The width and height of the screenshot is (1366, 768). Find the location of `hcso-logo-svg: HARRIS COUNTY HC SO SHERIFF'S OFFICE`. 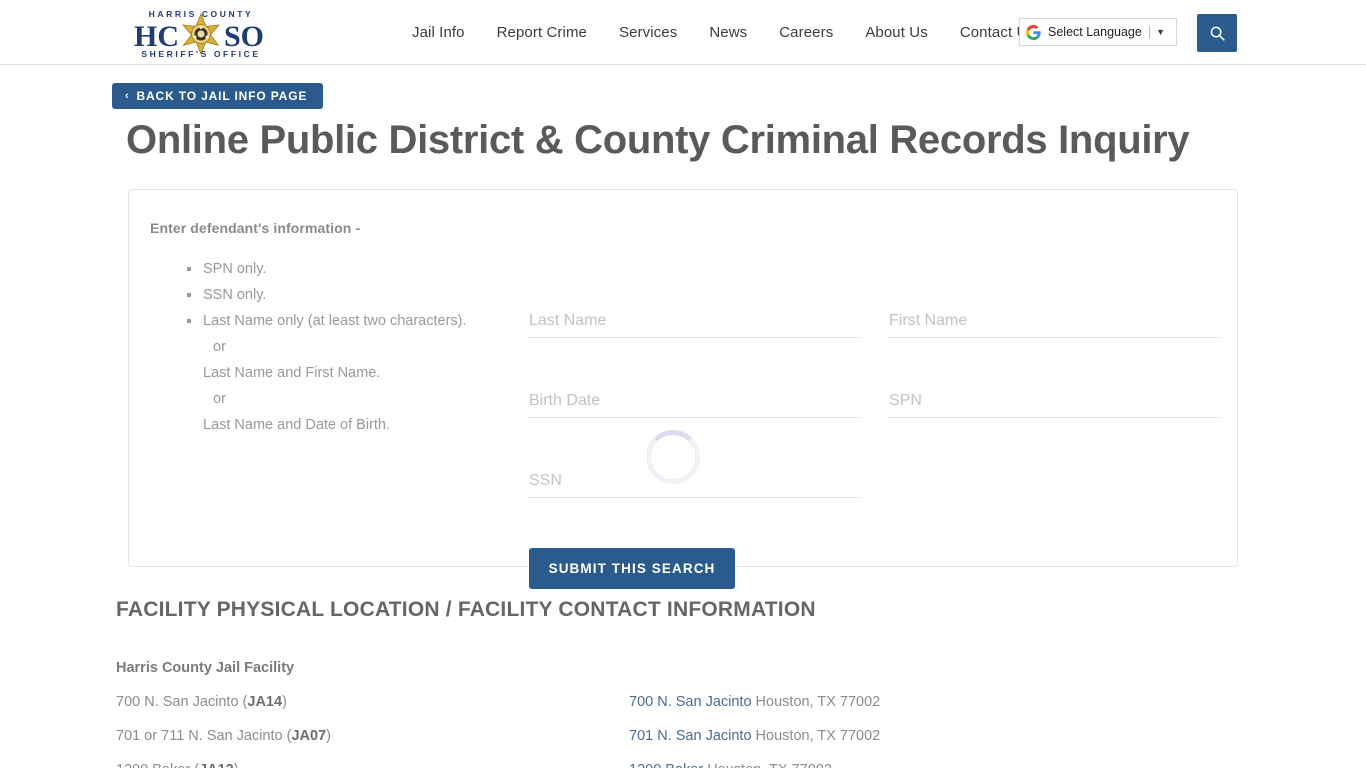

hcso-logo-svg: HARRIS COUNTY HC SO SHERIFF'S OFFICE is located at coordinates (199, 34).